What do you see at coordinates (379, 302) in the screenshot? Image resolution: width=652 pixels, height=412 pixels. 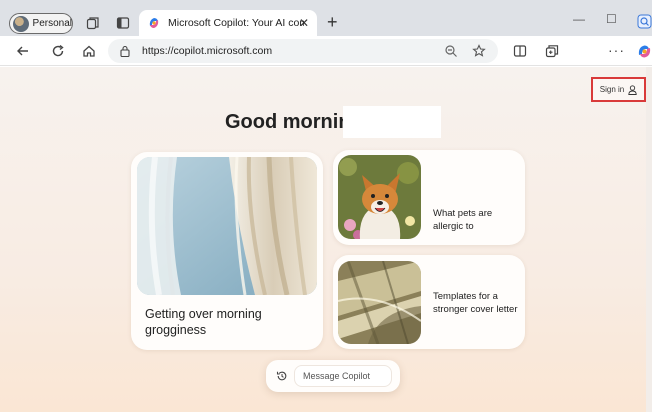 I see `sunlight-image` at bounding box center [379, 302].